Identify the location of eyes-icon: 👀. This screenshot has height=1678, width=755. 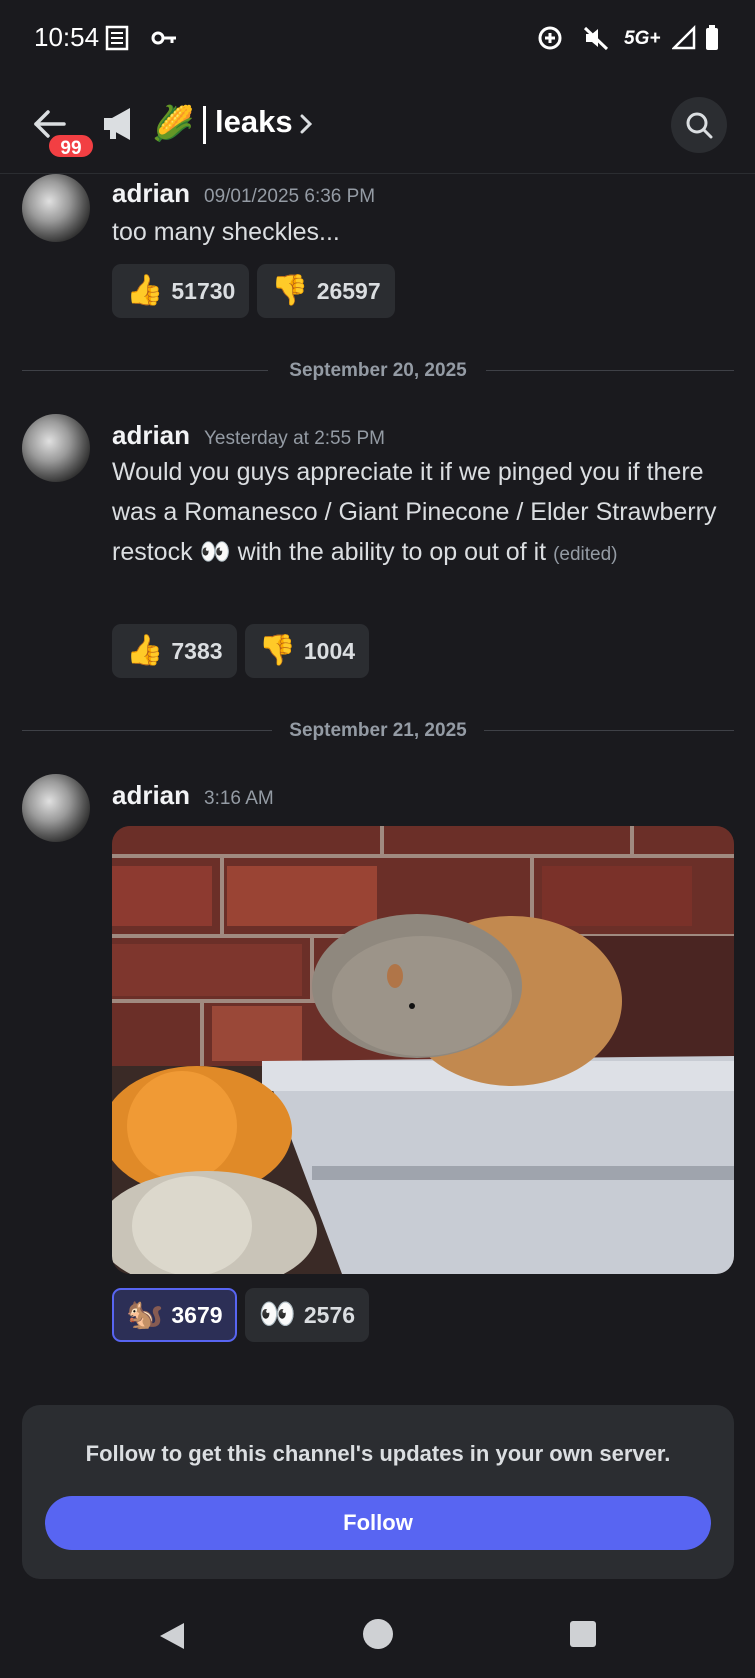
(277, 1314).